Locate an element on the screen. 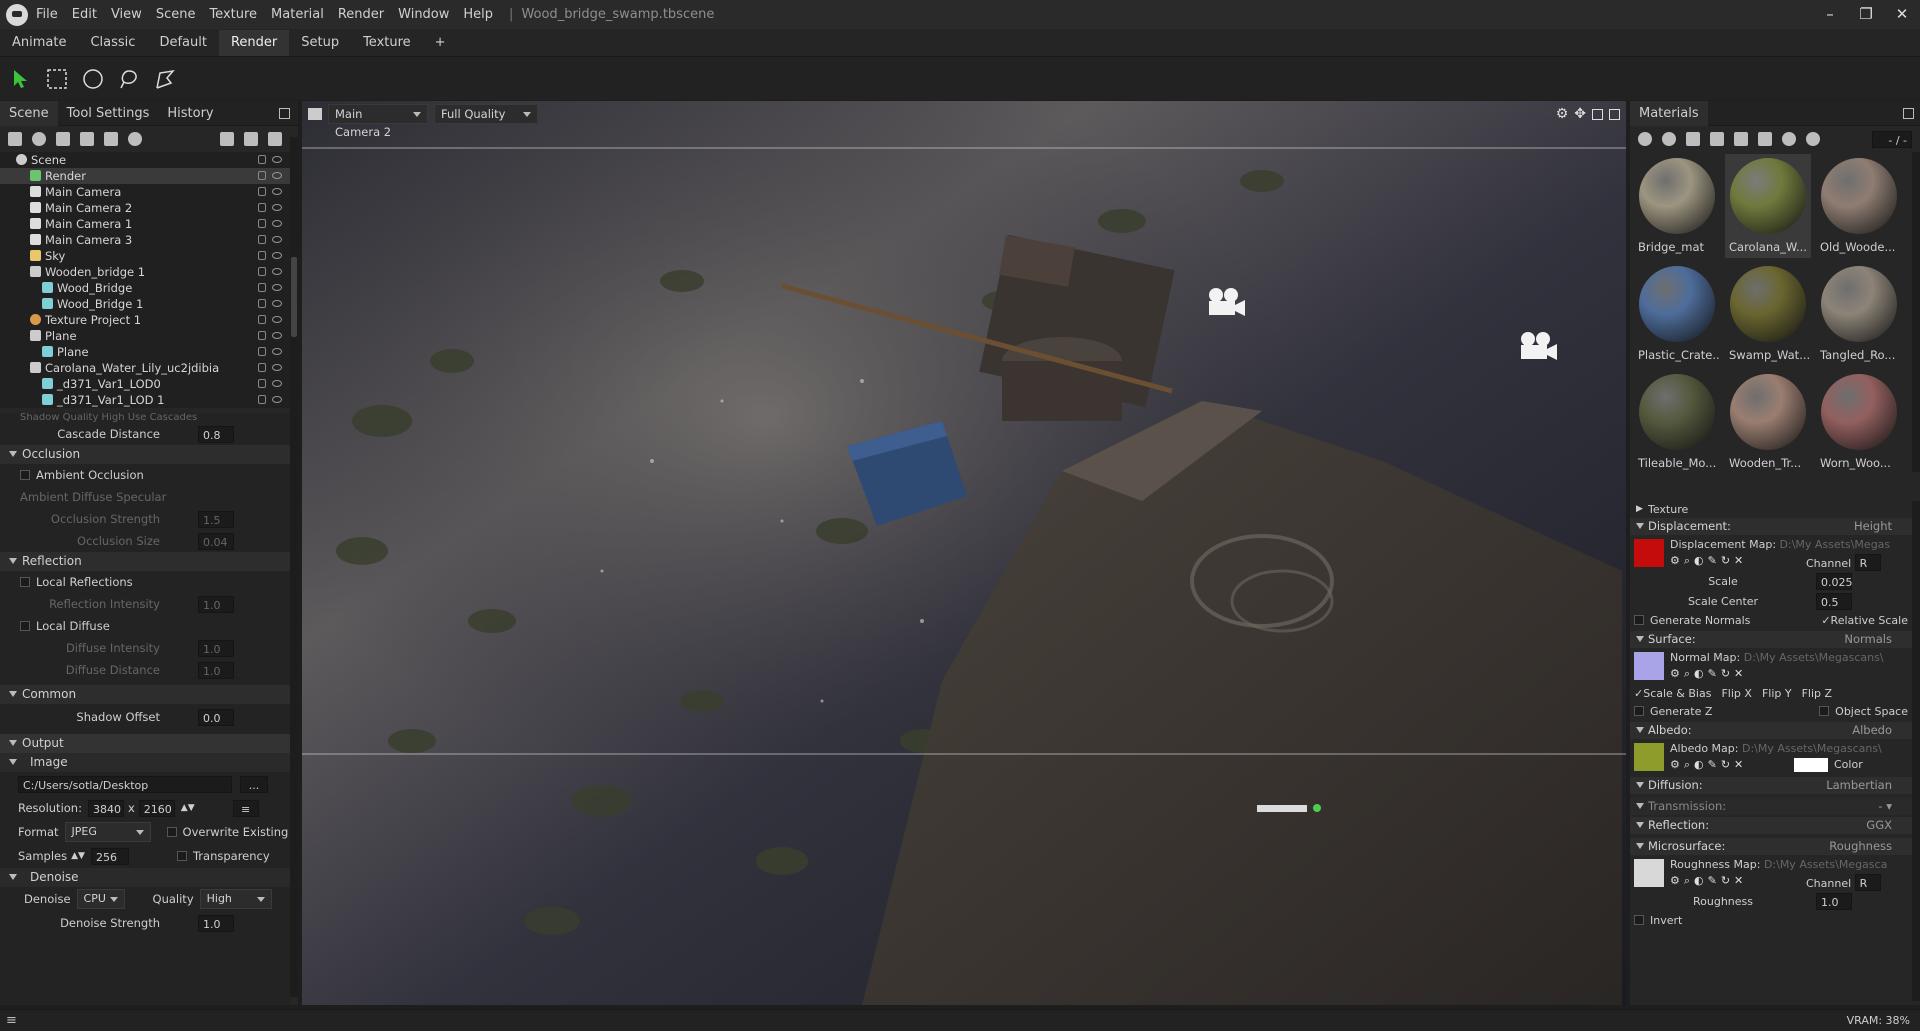 The height and width of the screenshot is (1031, 1920). local-diffuse-checkbox is located at coordinates (25, 626).